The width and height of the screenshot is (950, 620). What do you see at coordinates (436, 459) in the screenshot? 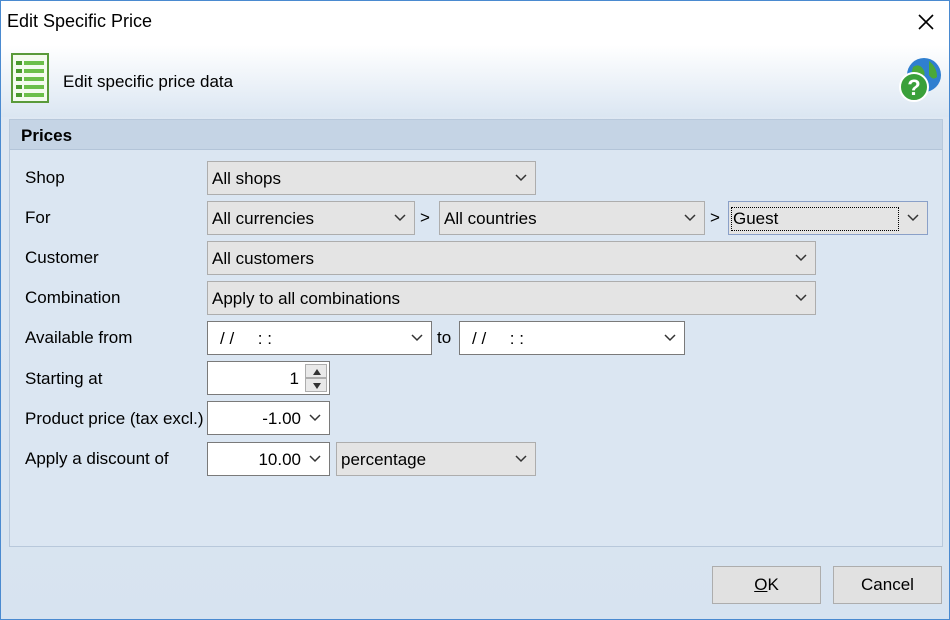
I see `discount-type-select: percentage` at bounding box center [436, 459].